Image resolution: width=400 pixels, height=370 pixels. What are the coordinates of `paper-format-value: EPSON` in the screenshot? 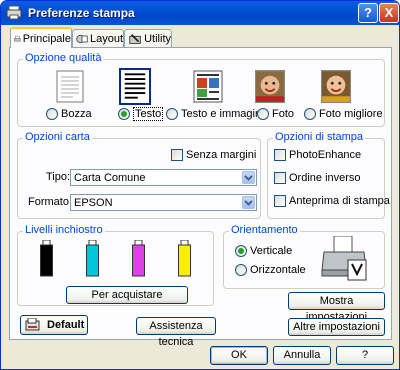 It's located at (93, 203).